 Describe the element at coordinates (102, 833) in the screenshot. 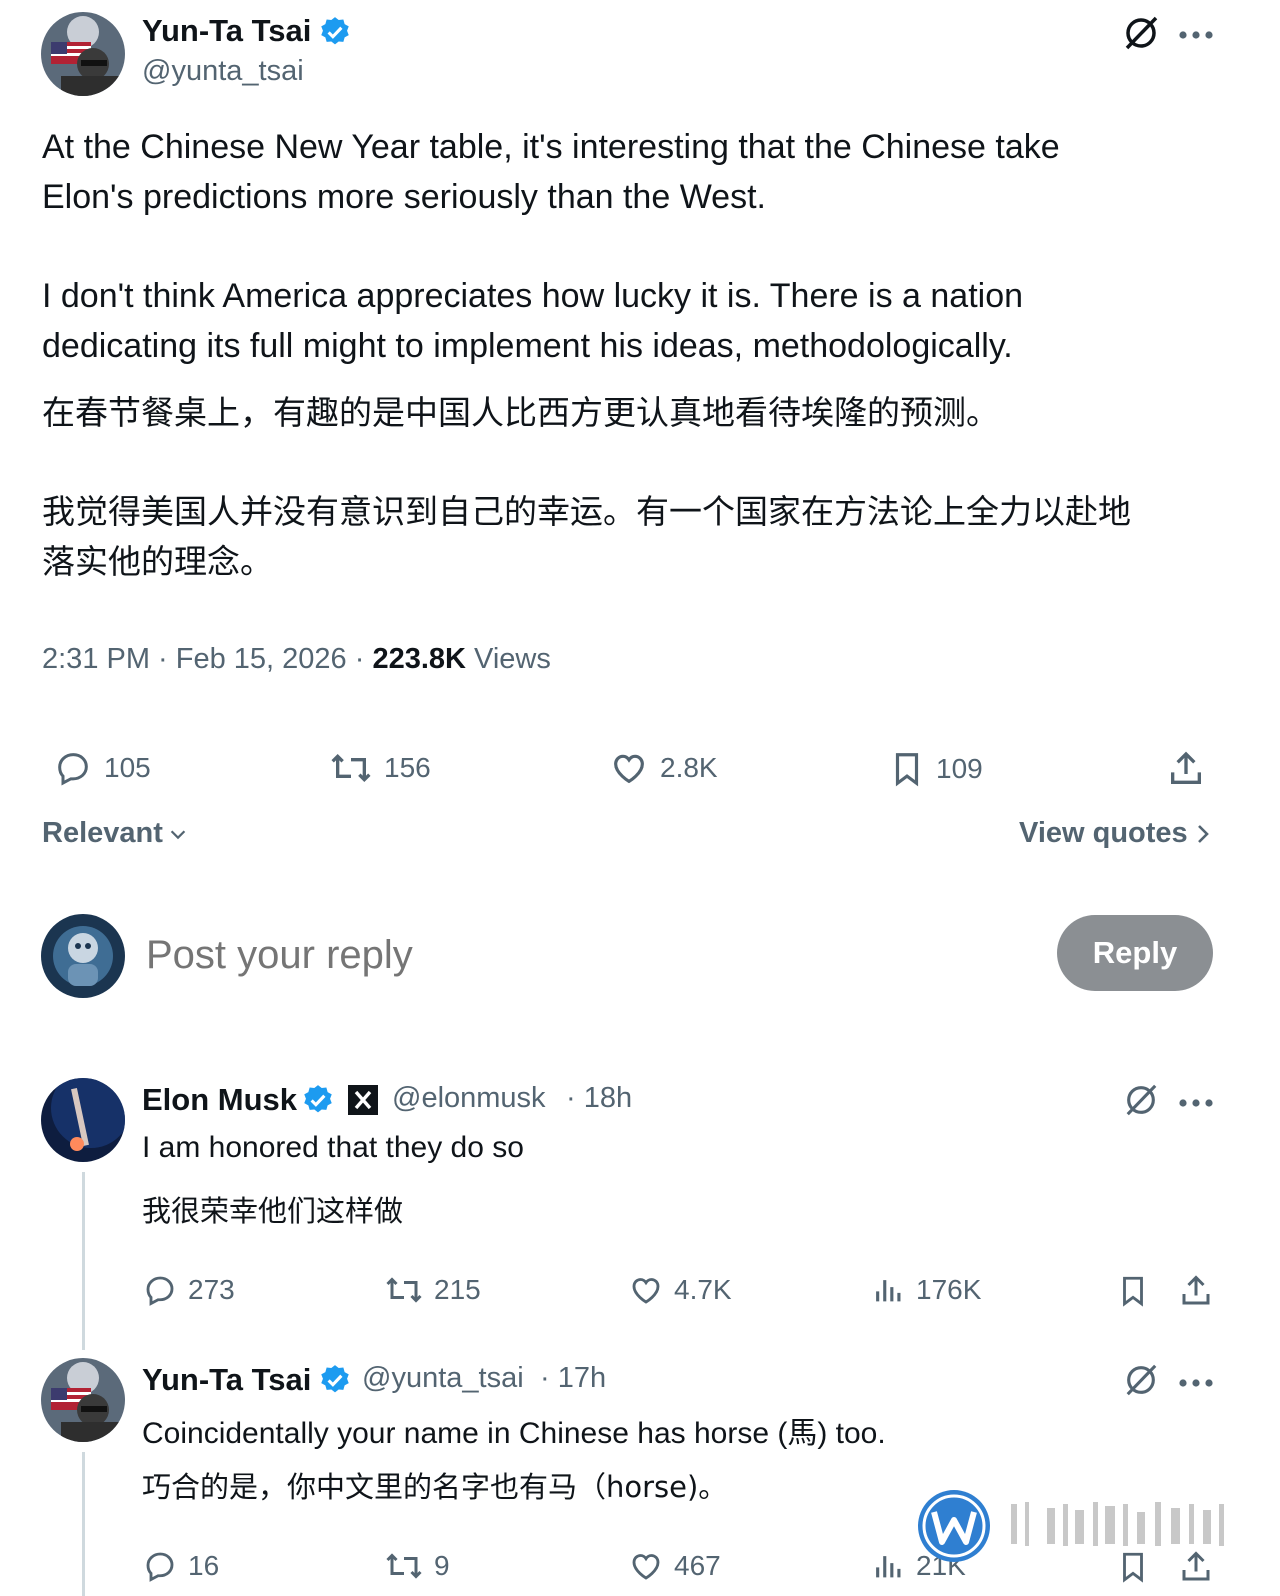

I see `sort-label: Relevant` at that location.